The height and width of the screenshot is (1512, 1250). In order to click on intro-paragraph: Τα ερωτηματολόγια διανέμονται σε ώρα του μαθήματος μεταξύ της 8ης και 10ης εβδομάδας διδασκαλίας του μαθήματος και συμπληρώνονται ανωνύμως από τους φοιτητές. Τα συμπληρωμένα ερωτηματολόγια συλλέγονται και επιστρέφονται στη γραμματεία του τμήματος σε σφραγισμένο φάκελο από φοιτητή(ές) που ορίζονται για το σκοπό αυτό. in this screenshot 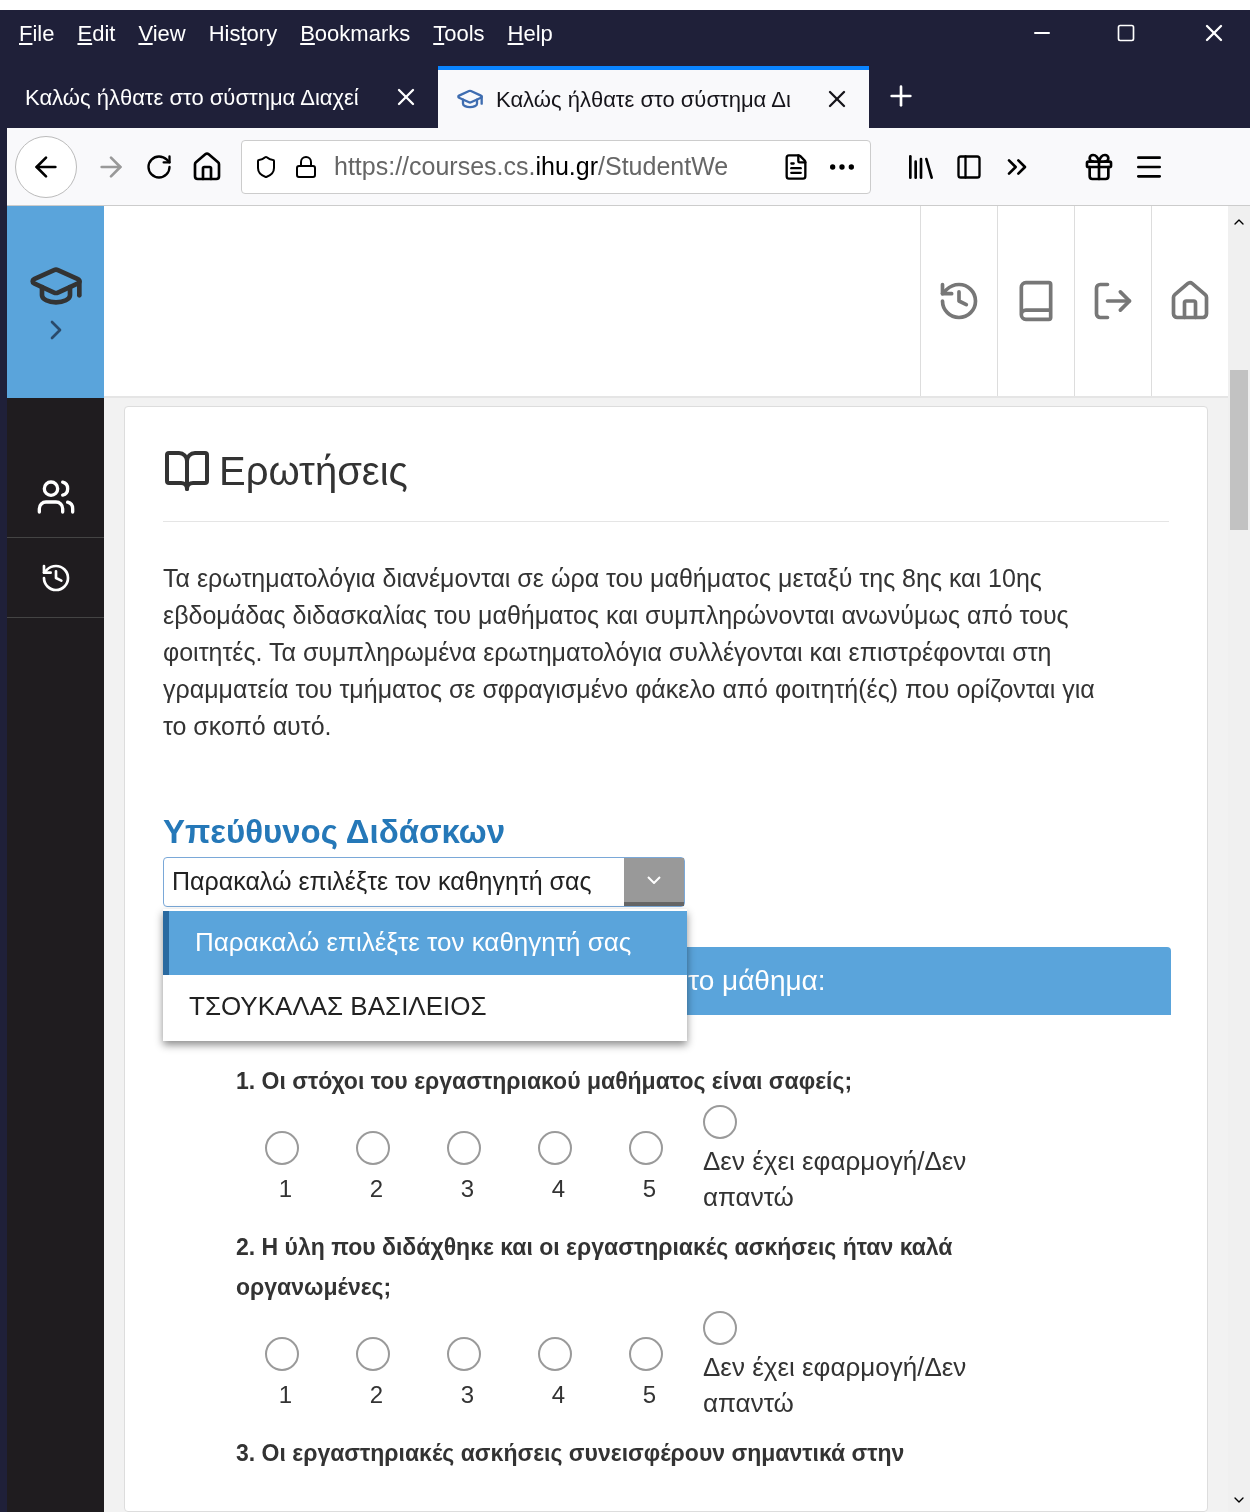, I will do `click(629, 652)`.